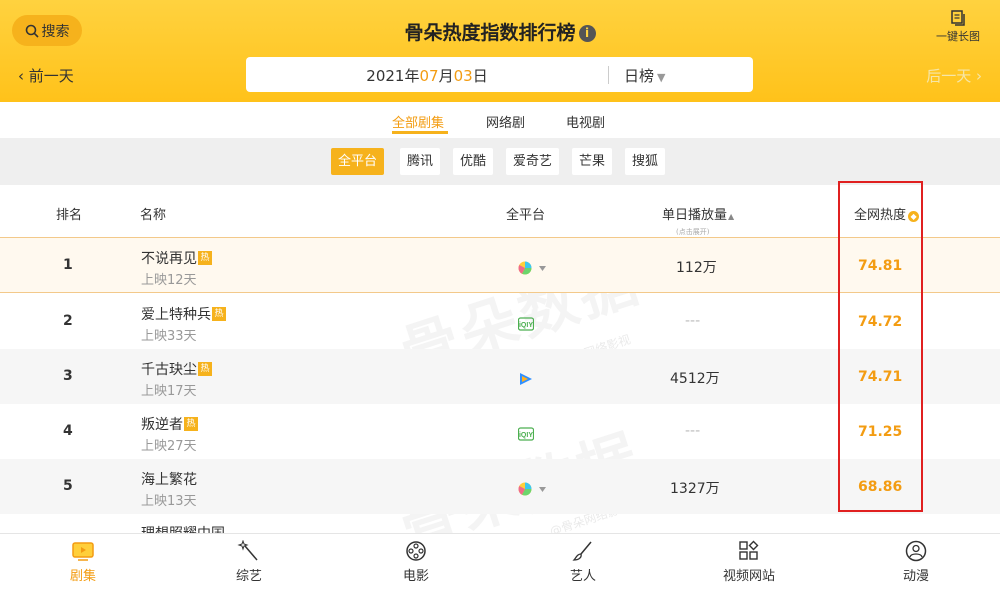  Describe the element at coordinates (695, 379) in the screenshot. I see `daily-plays: 4512万` at that location.